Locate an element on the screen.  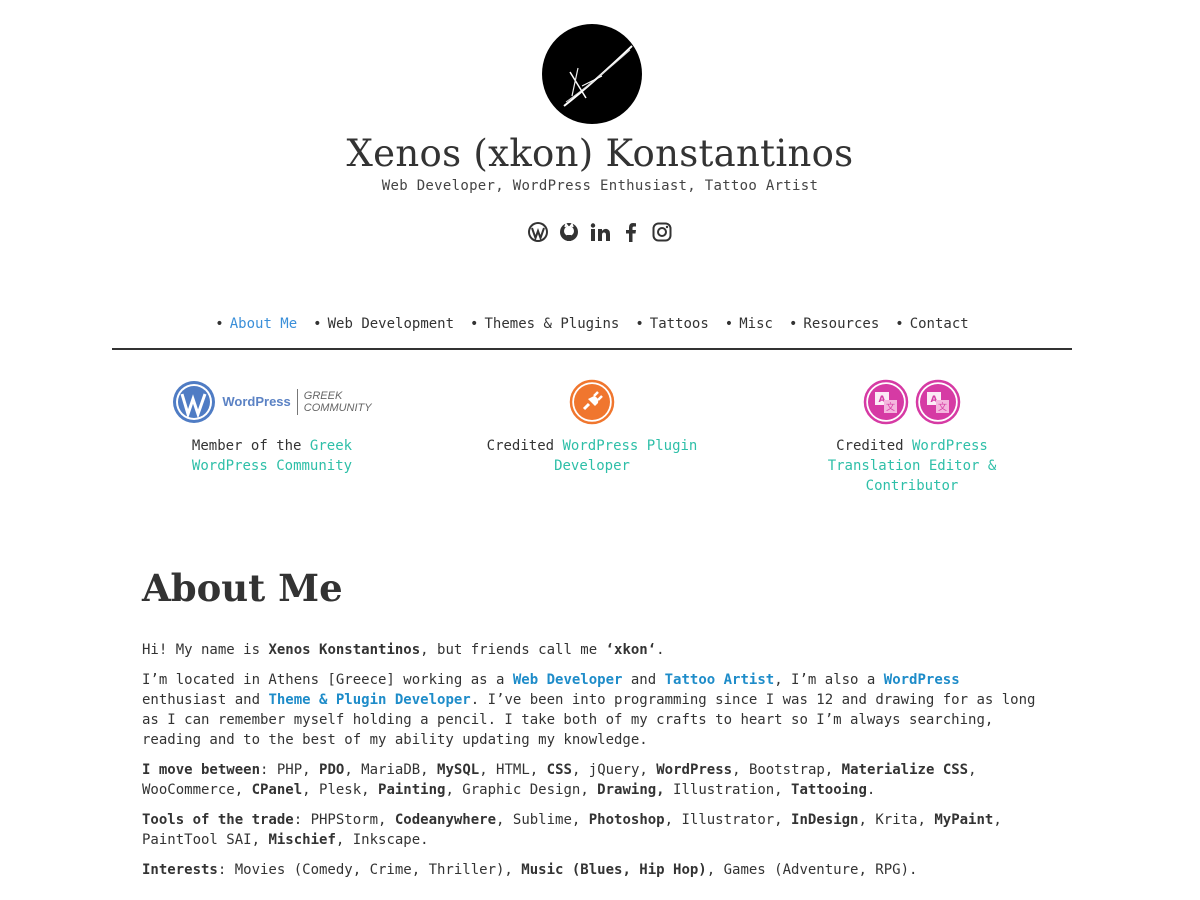
text: , Bootstrap, is located at coordinates (787, 770).